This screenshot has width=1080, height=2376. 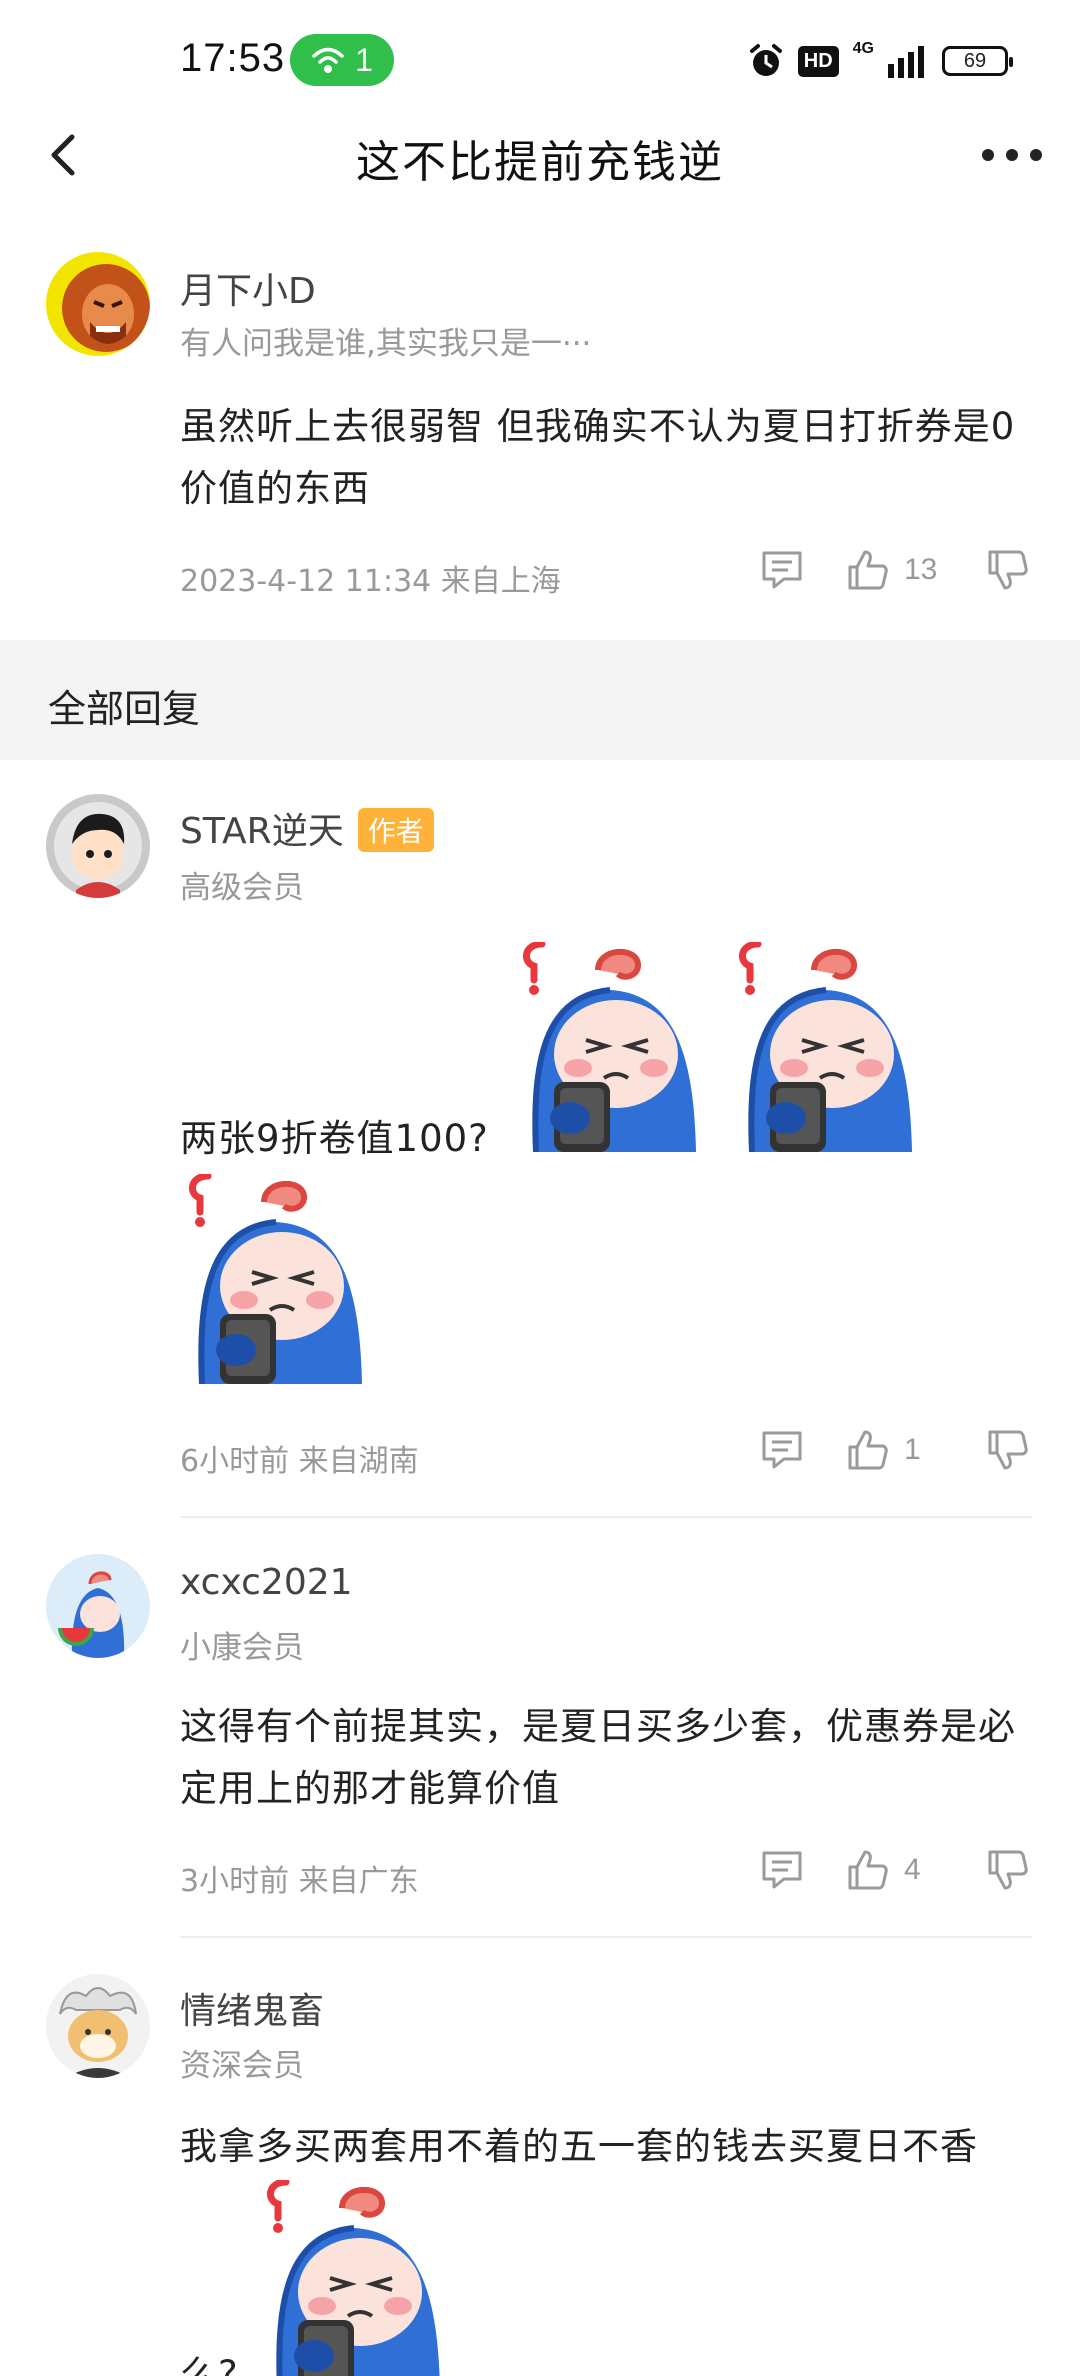 What do you see at coordinates (242, 2066) in the screenshot?
I see `member-level: 资深会员` at bounding box center [242, 2066].